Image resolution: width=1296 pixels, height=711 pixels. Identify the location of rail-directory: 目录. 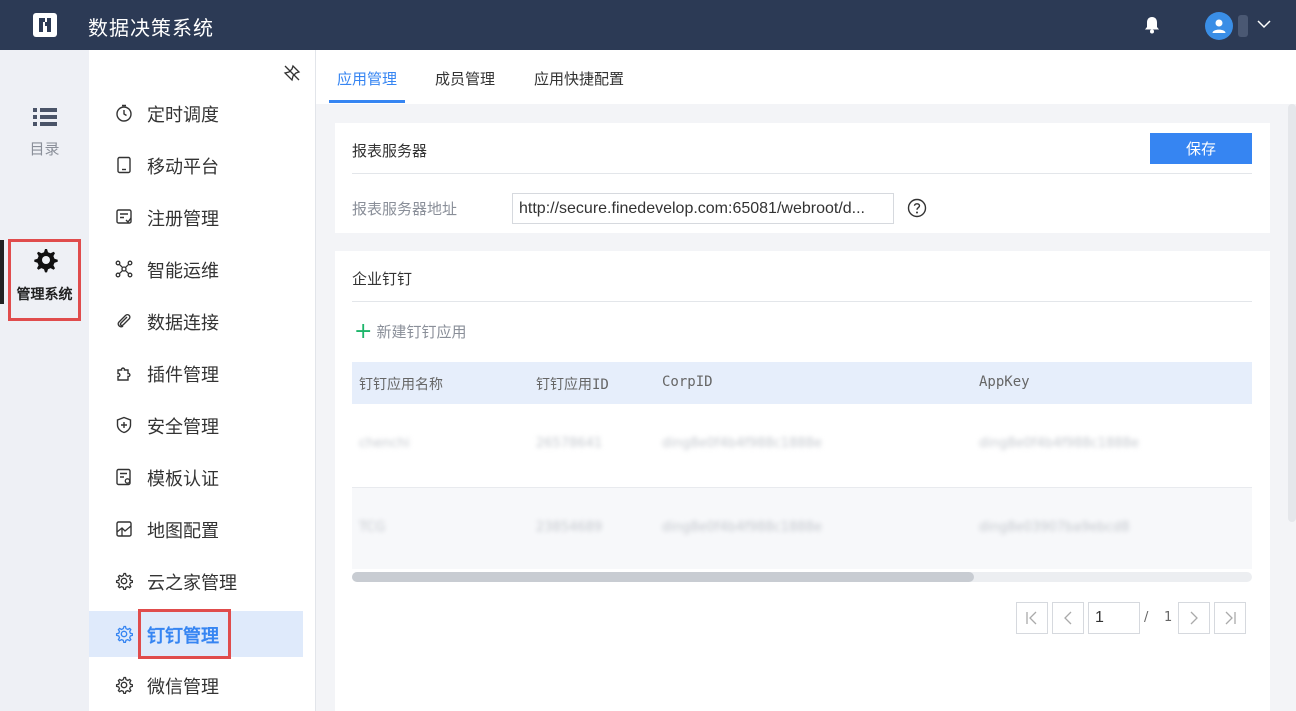
(44, 132).